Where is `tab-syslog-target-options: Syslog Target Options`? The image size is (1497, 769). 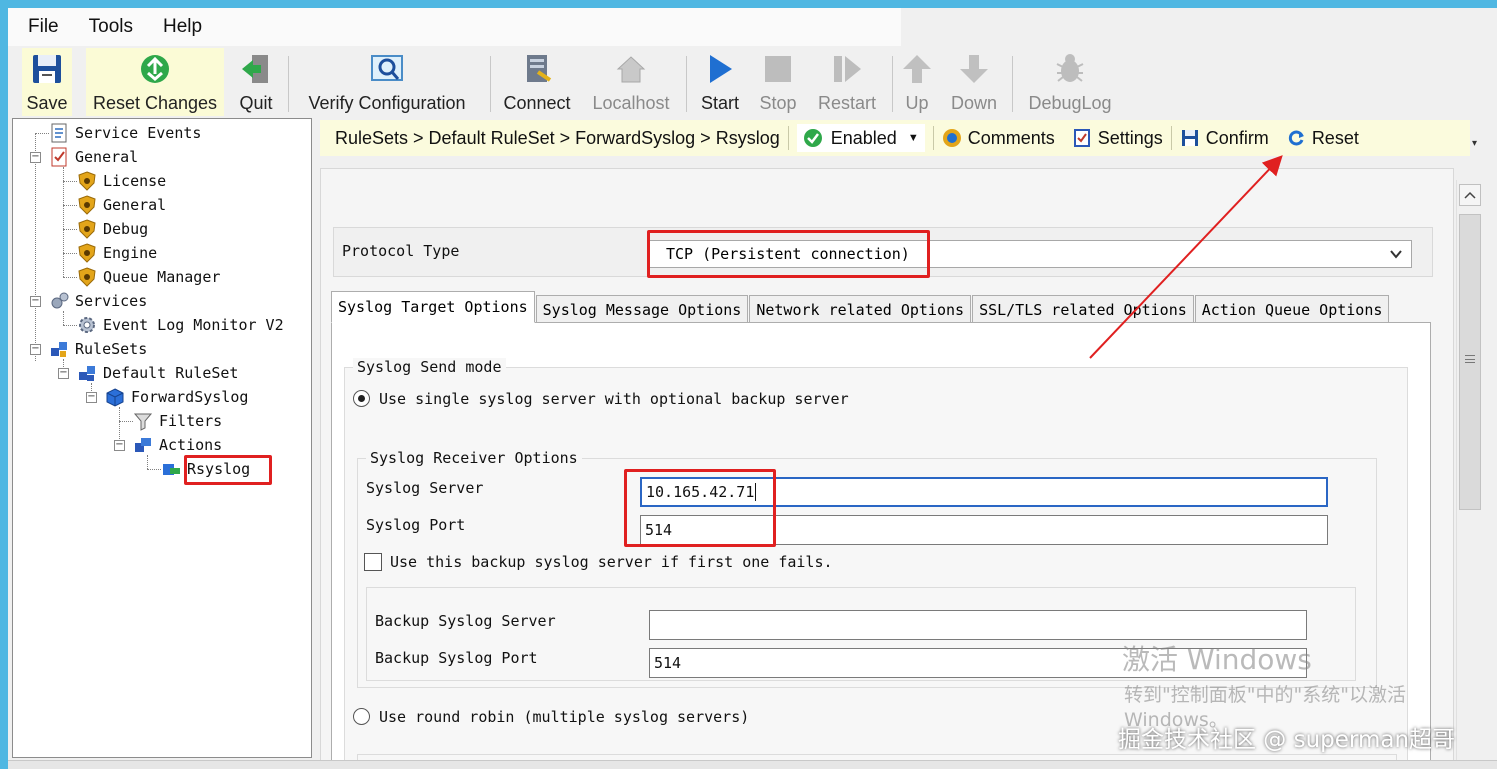 tab-syslog-target-options: Syslog Target Options is located at coordinates (433, 307).